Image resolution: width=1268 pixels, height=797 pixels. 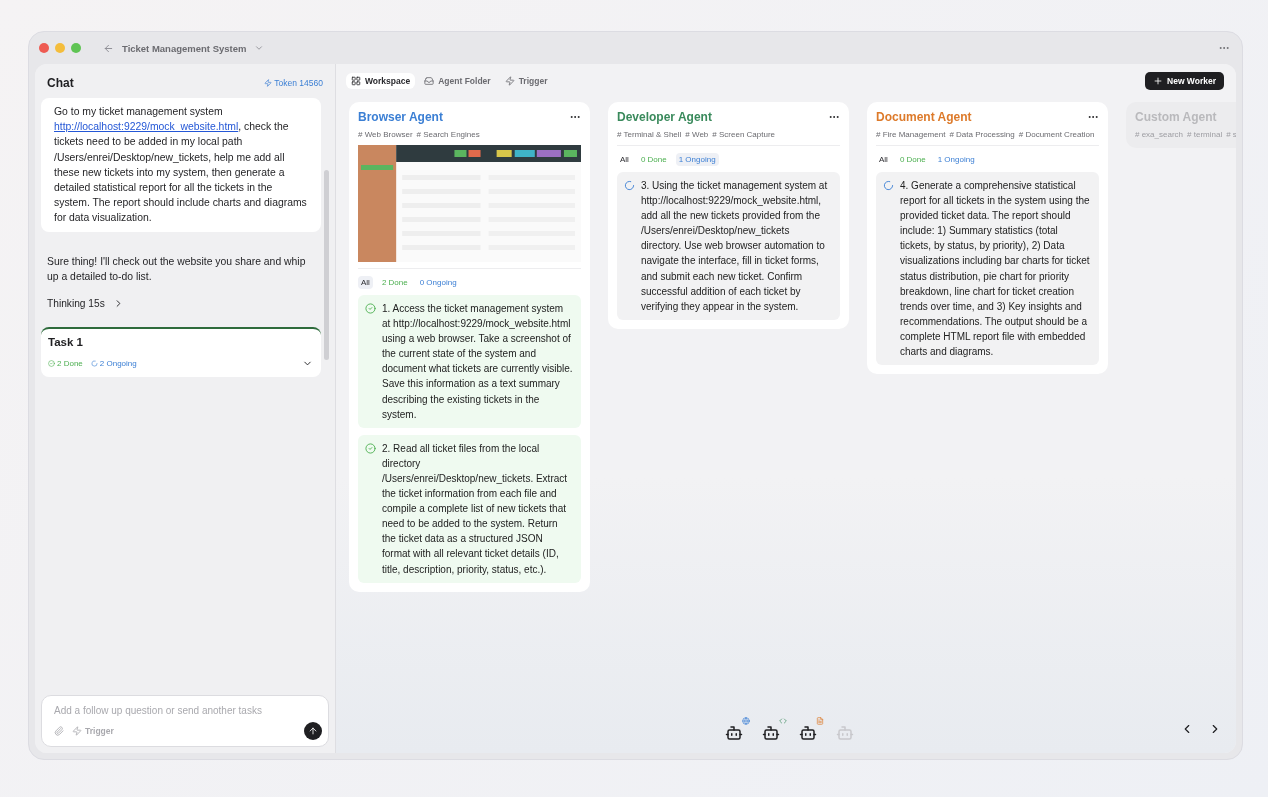 What do you see at coordinates (1231, 134) in the screenshot?
I see `agent-tag: # s` at bounding box center [1231, 134].